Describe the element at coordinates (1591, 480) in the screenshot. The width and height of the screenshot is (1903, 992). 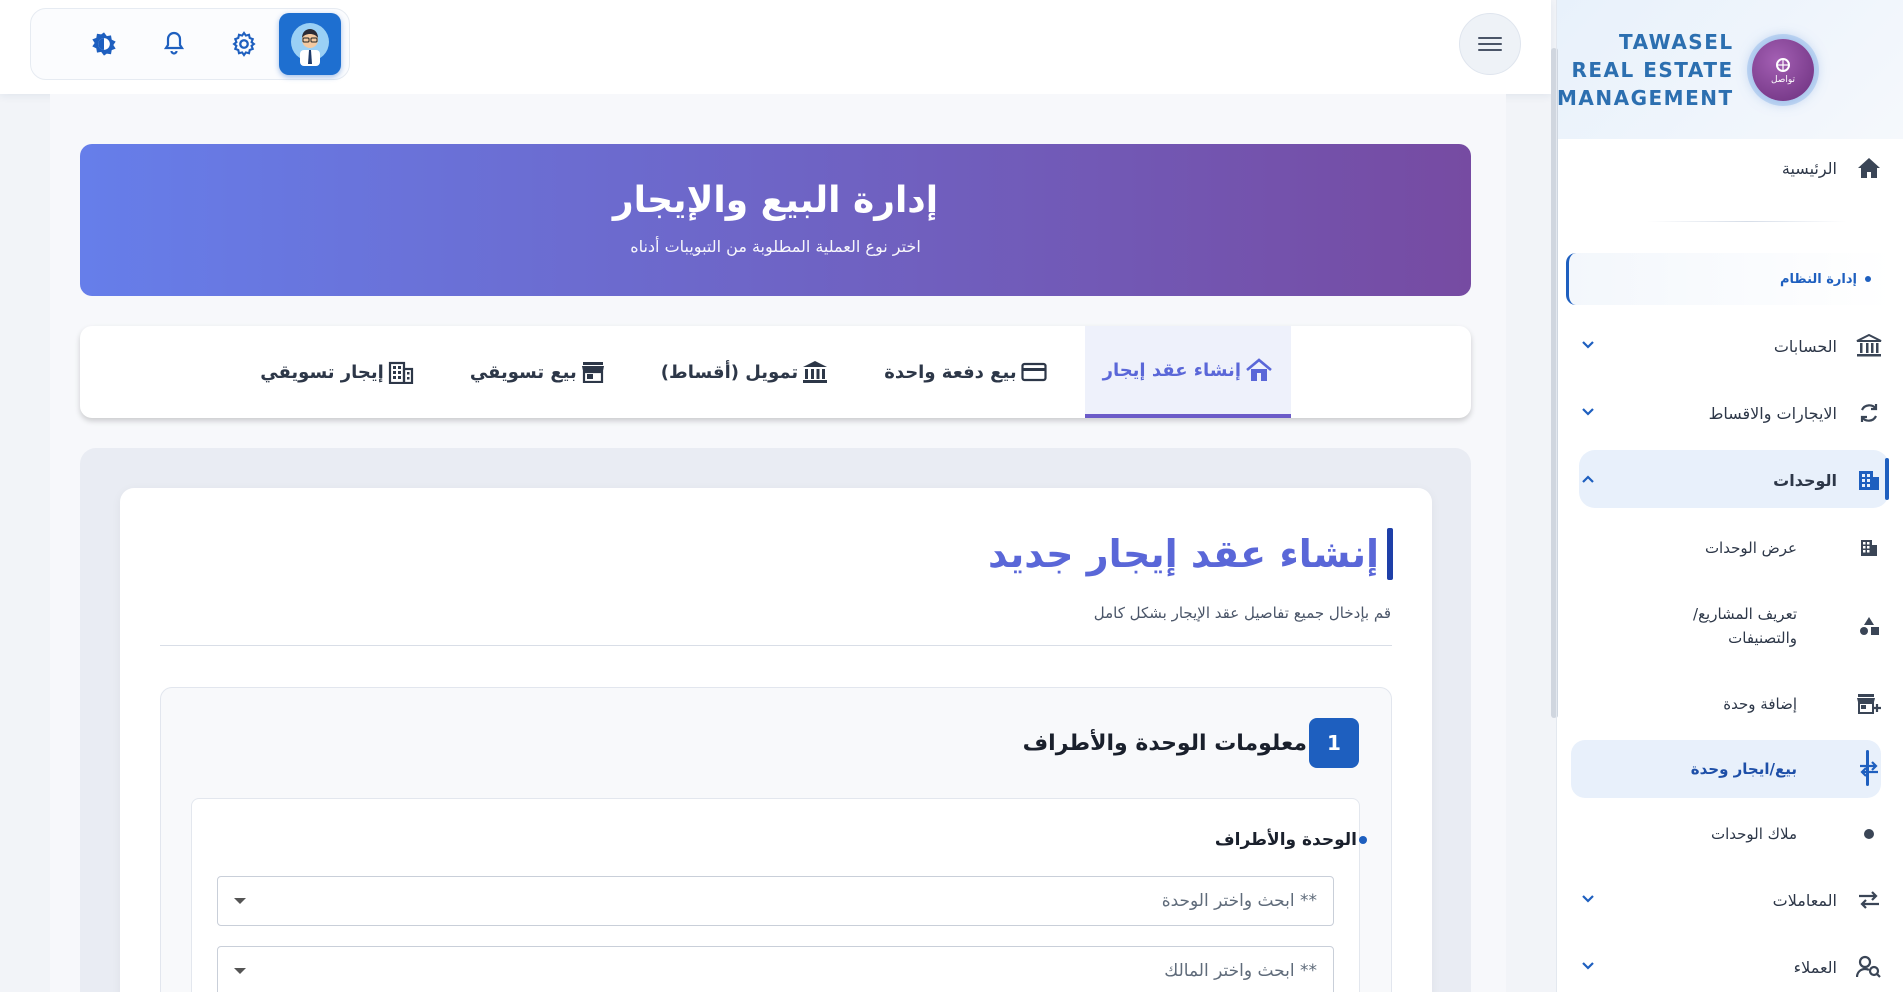
I see `chevron-up-icon` at that location.